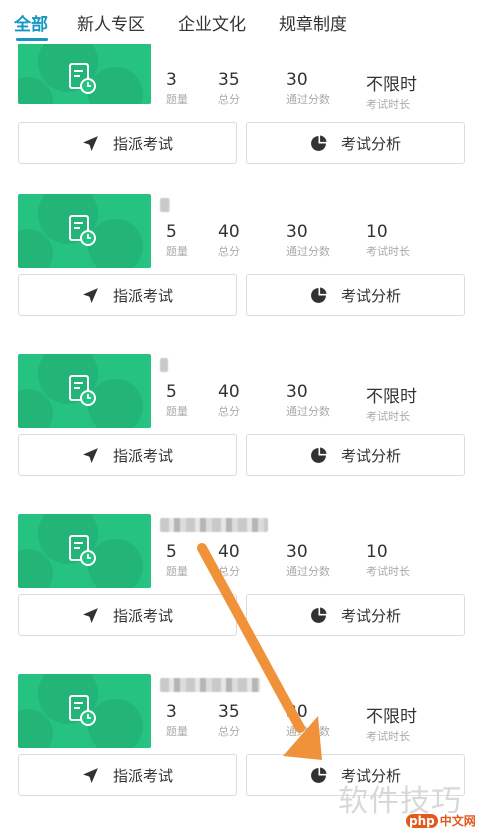  What do you see at coordinates (212, 22) in the screenshot?
I see `tab-culture: 企业文化` at bounding box center [212, 22].